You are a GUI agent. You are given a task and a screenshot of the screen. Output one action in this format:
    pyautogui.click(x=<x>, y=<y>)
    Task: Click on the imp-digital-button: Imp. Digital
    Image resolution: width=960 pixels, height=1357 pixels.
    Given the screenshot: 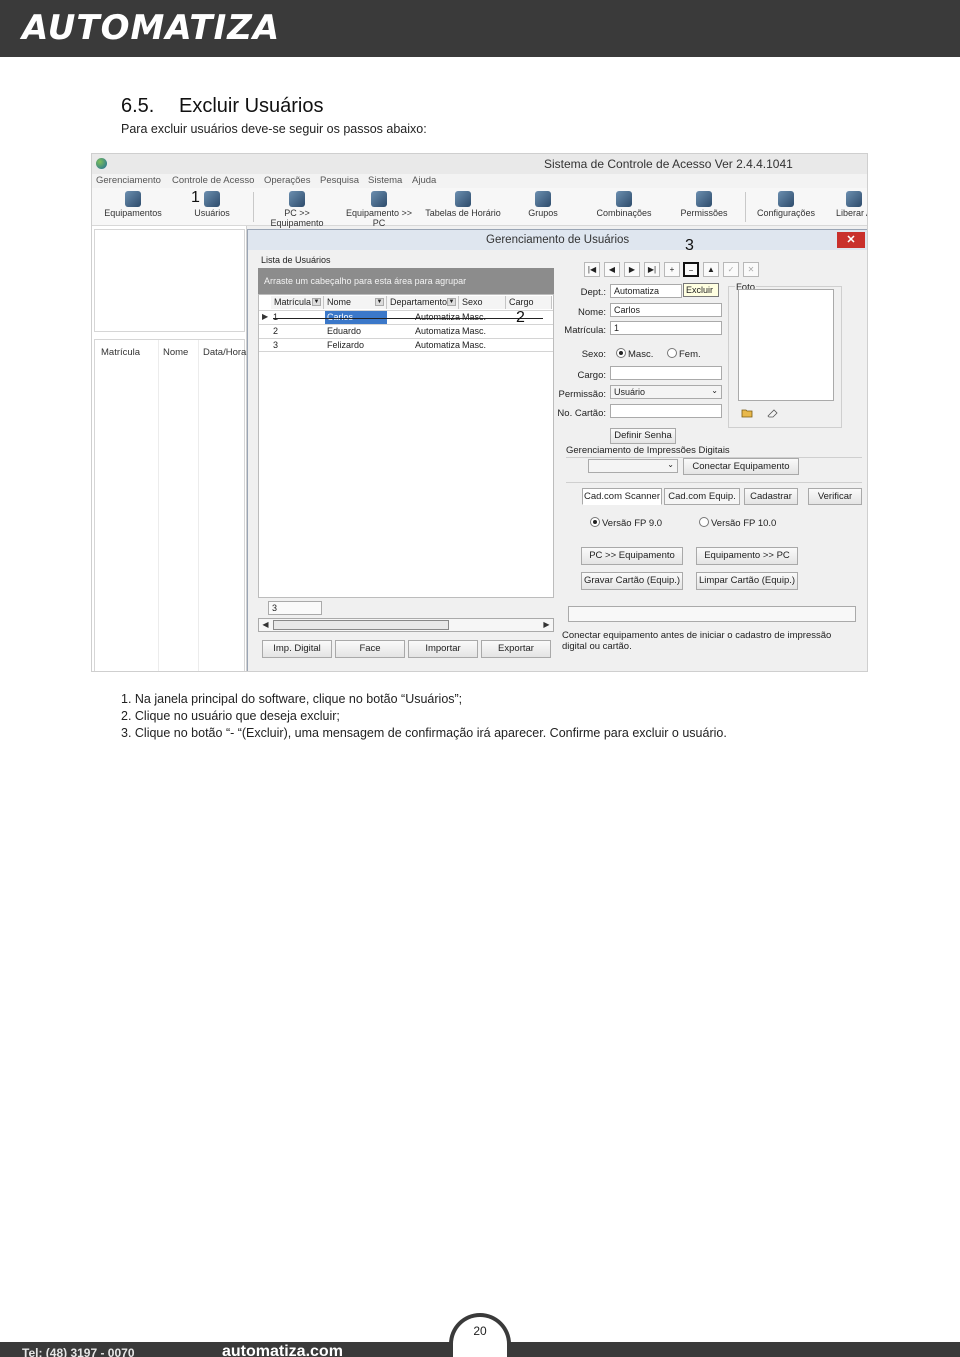 What is the action you would take?
    pyautogui.click(x=297, y=649)
    